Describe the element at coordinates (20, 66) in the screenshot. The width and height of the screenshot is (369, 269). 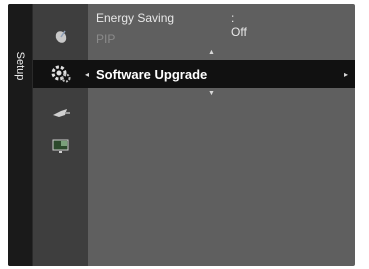
I see `setup-tab-label: Setup` at that location.